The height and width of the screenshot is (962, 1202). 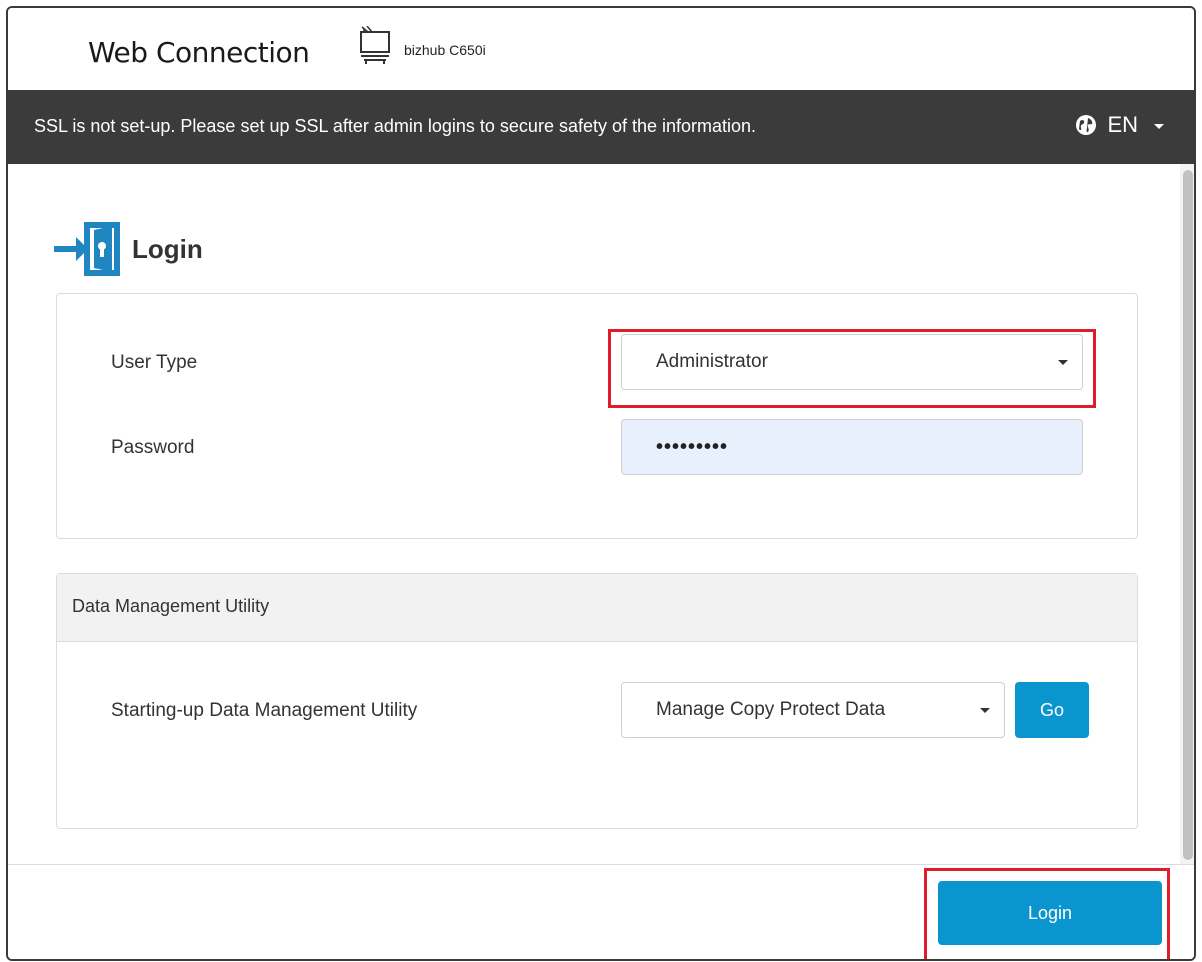 What do you see at coordinates (154, 362) in the screenshot?
I see `user-type-label: User Type` at bounding box center [154, 362].